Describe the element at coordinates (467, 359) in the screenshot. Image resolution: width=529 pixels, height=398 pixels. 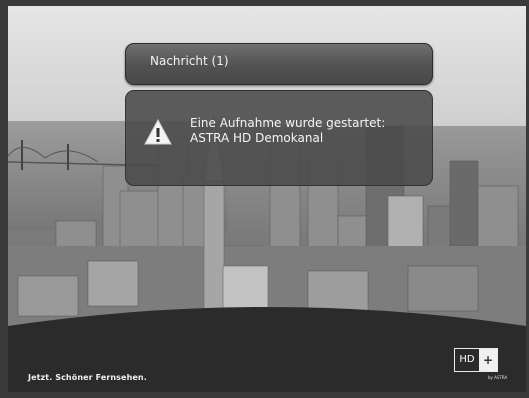
I see `hd-logo-text: HD` at that location.